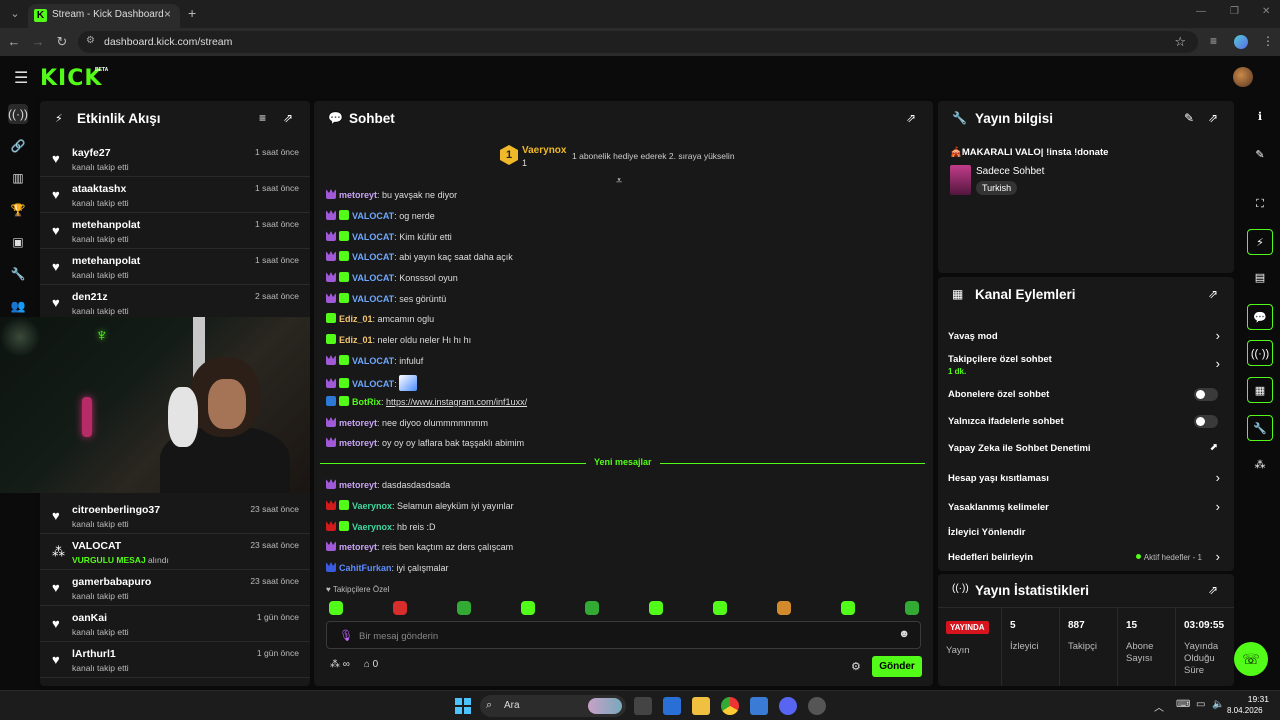 Image resolution: width=1280 pixels, height=720 pixels. I want to click on store-icon, so click(672, 706).